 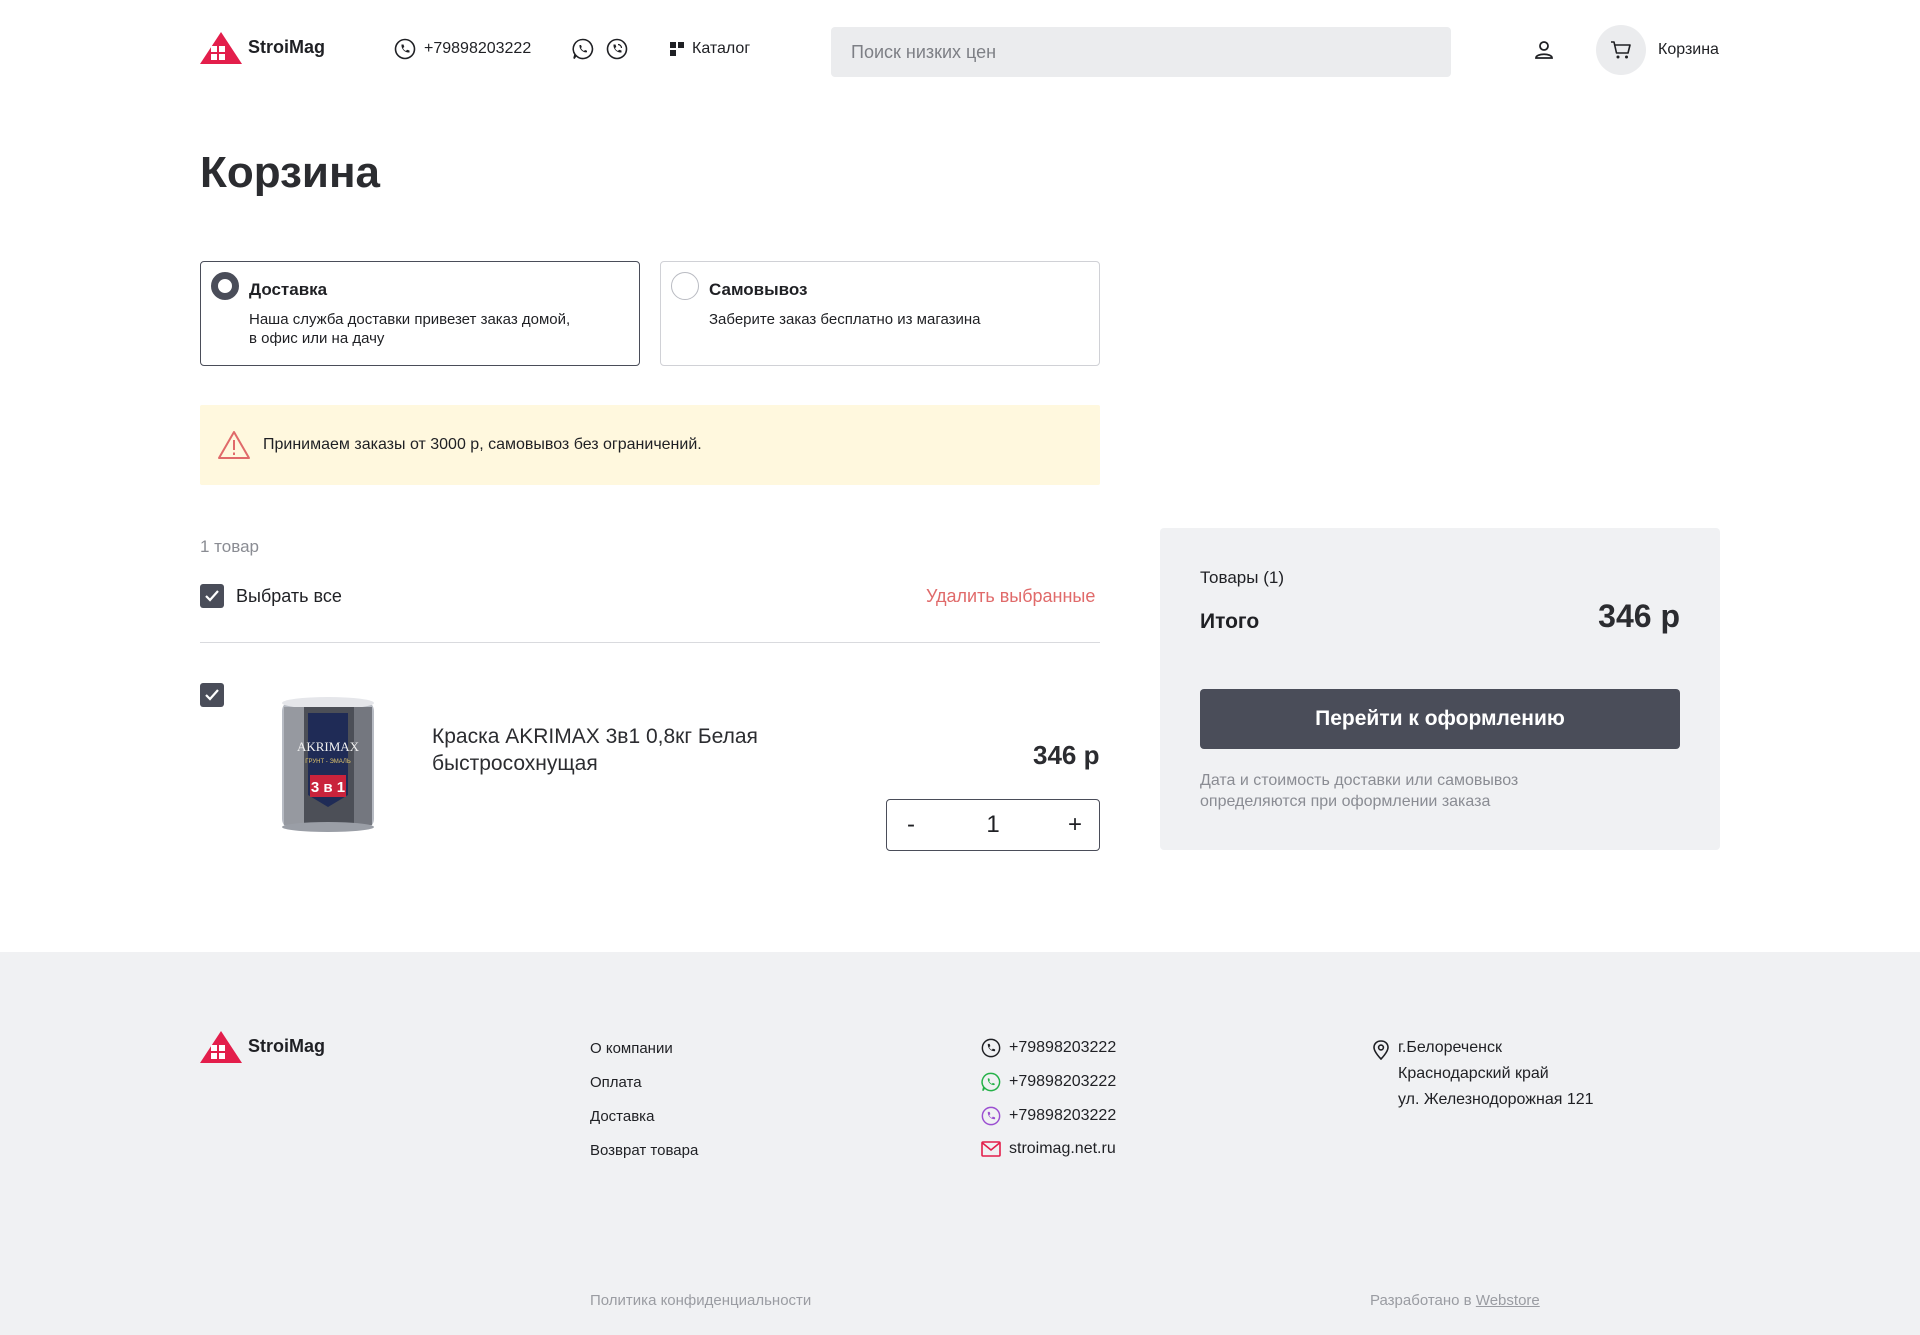 What do you see at coordinates (290, 172) in the screenshot?
I see `page-title: Корзина` at bounding box center [290, 172].